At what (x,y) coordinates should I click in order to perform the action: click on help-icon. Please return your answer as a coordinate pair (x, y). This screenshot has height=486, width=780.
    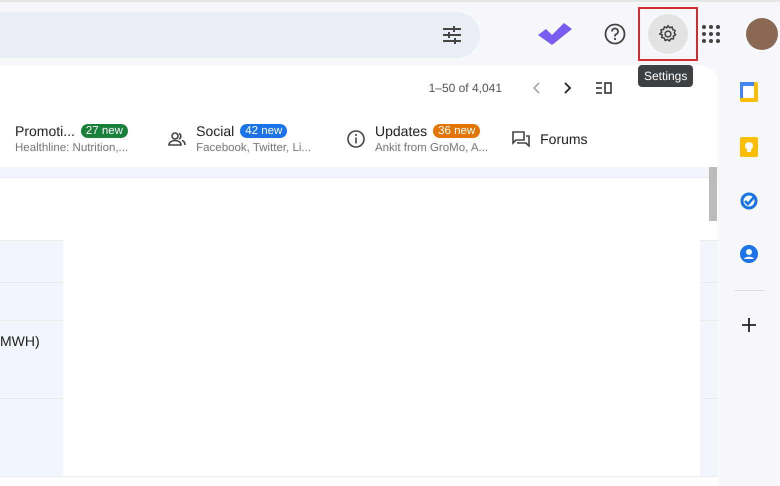
    Looking at the image, I should click on (615, 34).